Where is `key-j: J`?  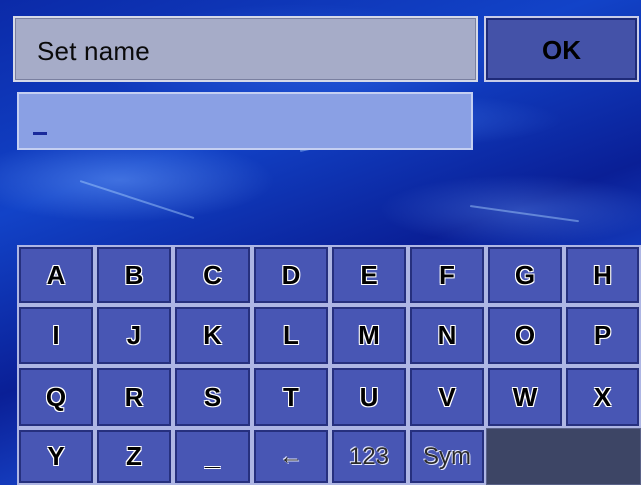 key-j: J is located at coordinates (134, 335).